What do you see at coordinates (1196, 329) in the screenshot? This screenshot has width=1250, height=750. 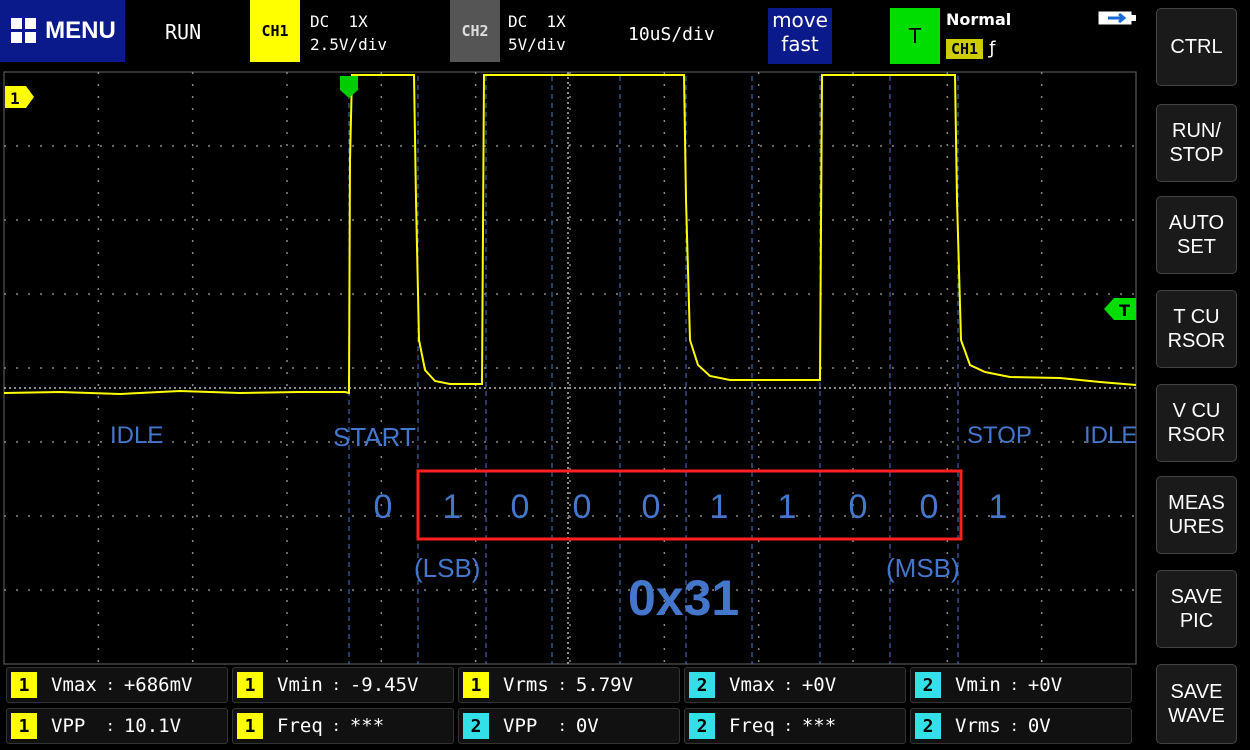 I see `t-cursor-button: T CU RSOR` at bounding box center [1196, 329].